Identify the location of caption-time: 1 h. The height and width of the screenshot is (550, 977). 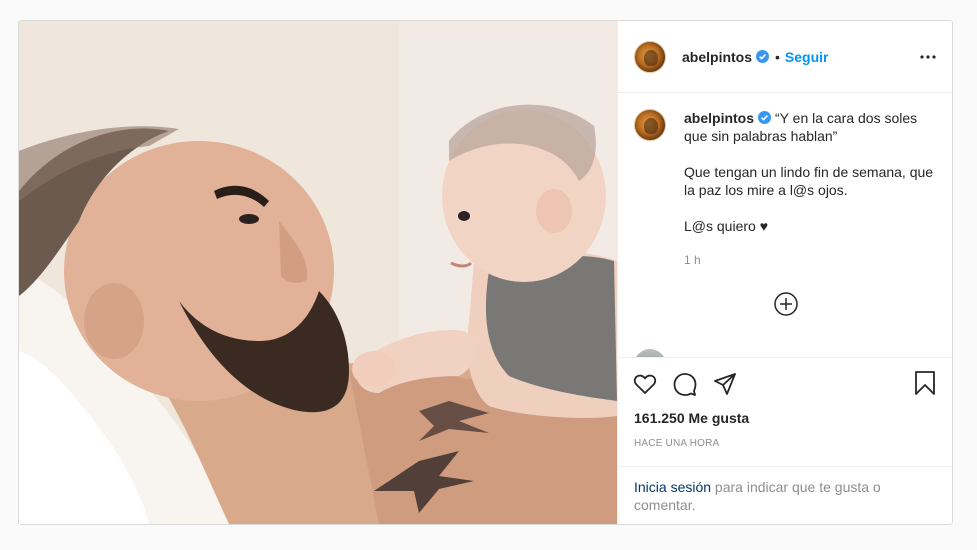
(810, 260).